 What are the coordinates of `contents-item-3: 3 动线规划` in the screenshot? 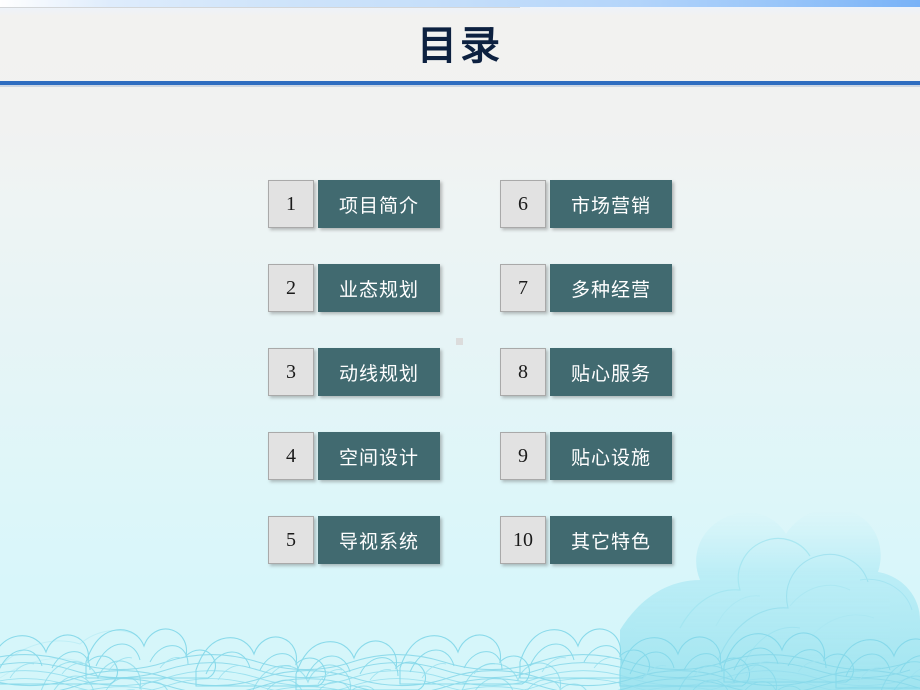 It's located at (354, 372).